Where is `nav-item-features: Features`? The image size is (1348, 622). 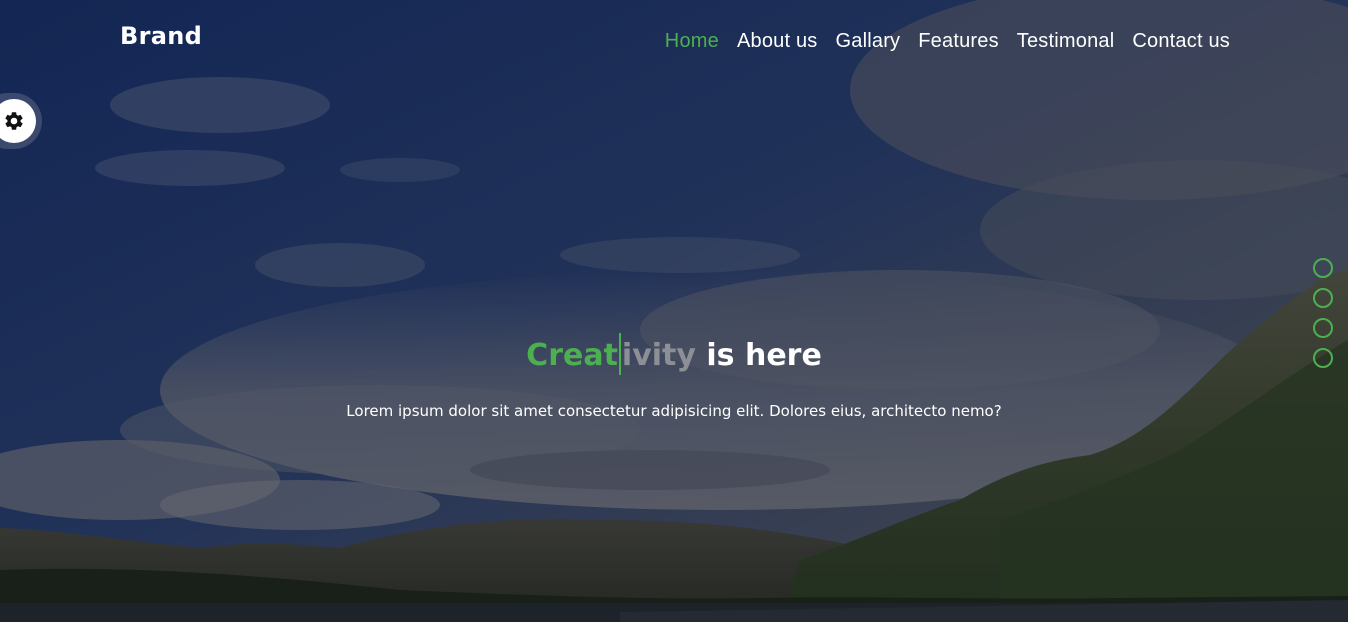
nav-item-features: Features is located at coordinates (958, 41).